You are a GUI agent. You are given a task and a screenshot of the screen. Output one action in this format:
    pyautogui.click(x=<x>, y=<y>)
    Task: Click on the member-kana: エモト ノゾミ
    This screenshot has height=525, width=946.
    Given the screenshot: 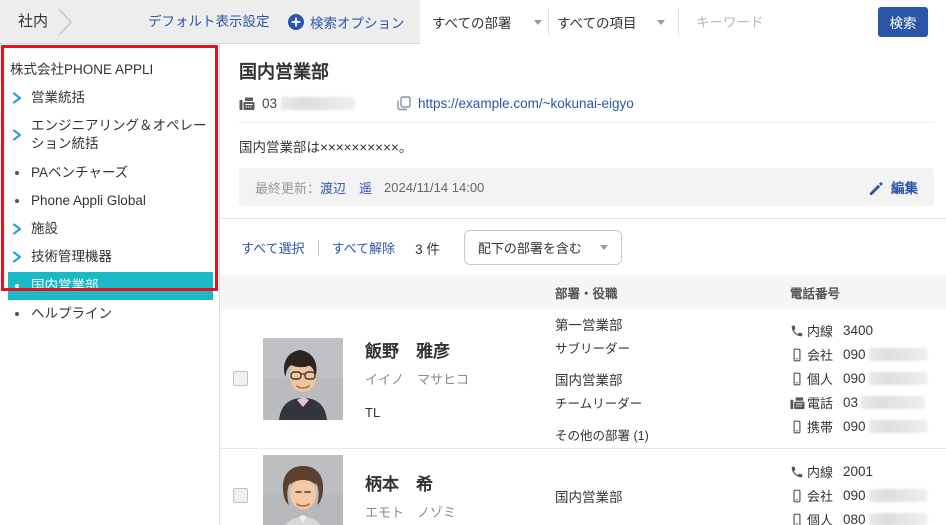 What is the action you would take?
    pyautogui.click(x=411, y=512)
    